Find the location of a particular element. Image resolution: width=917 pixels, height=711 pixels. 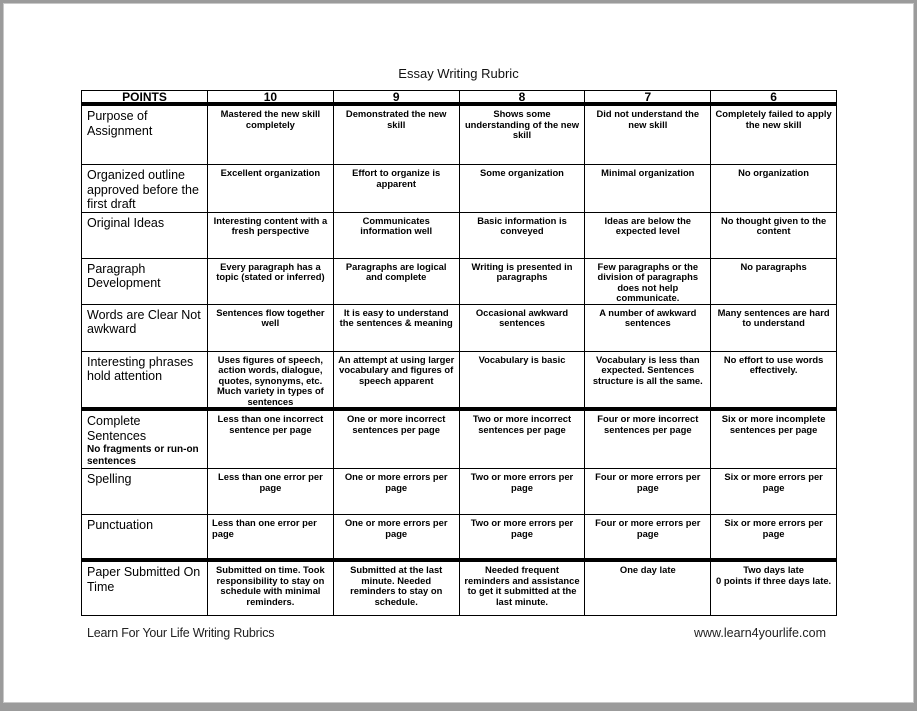

descriptor-cell: Mastered the new skill completely is located at coordinates (270, 134).